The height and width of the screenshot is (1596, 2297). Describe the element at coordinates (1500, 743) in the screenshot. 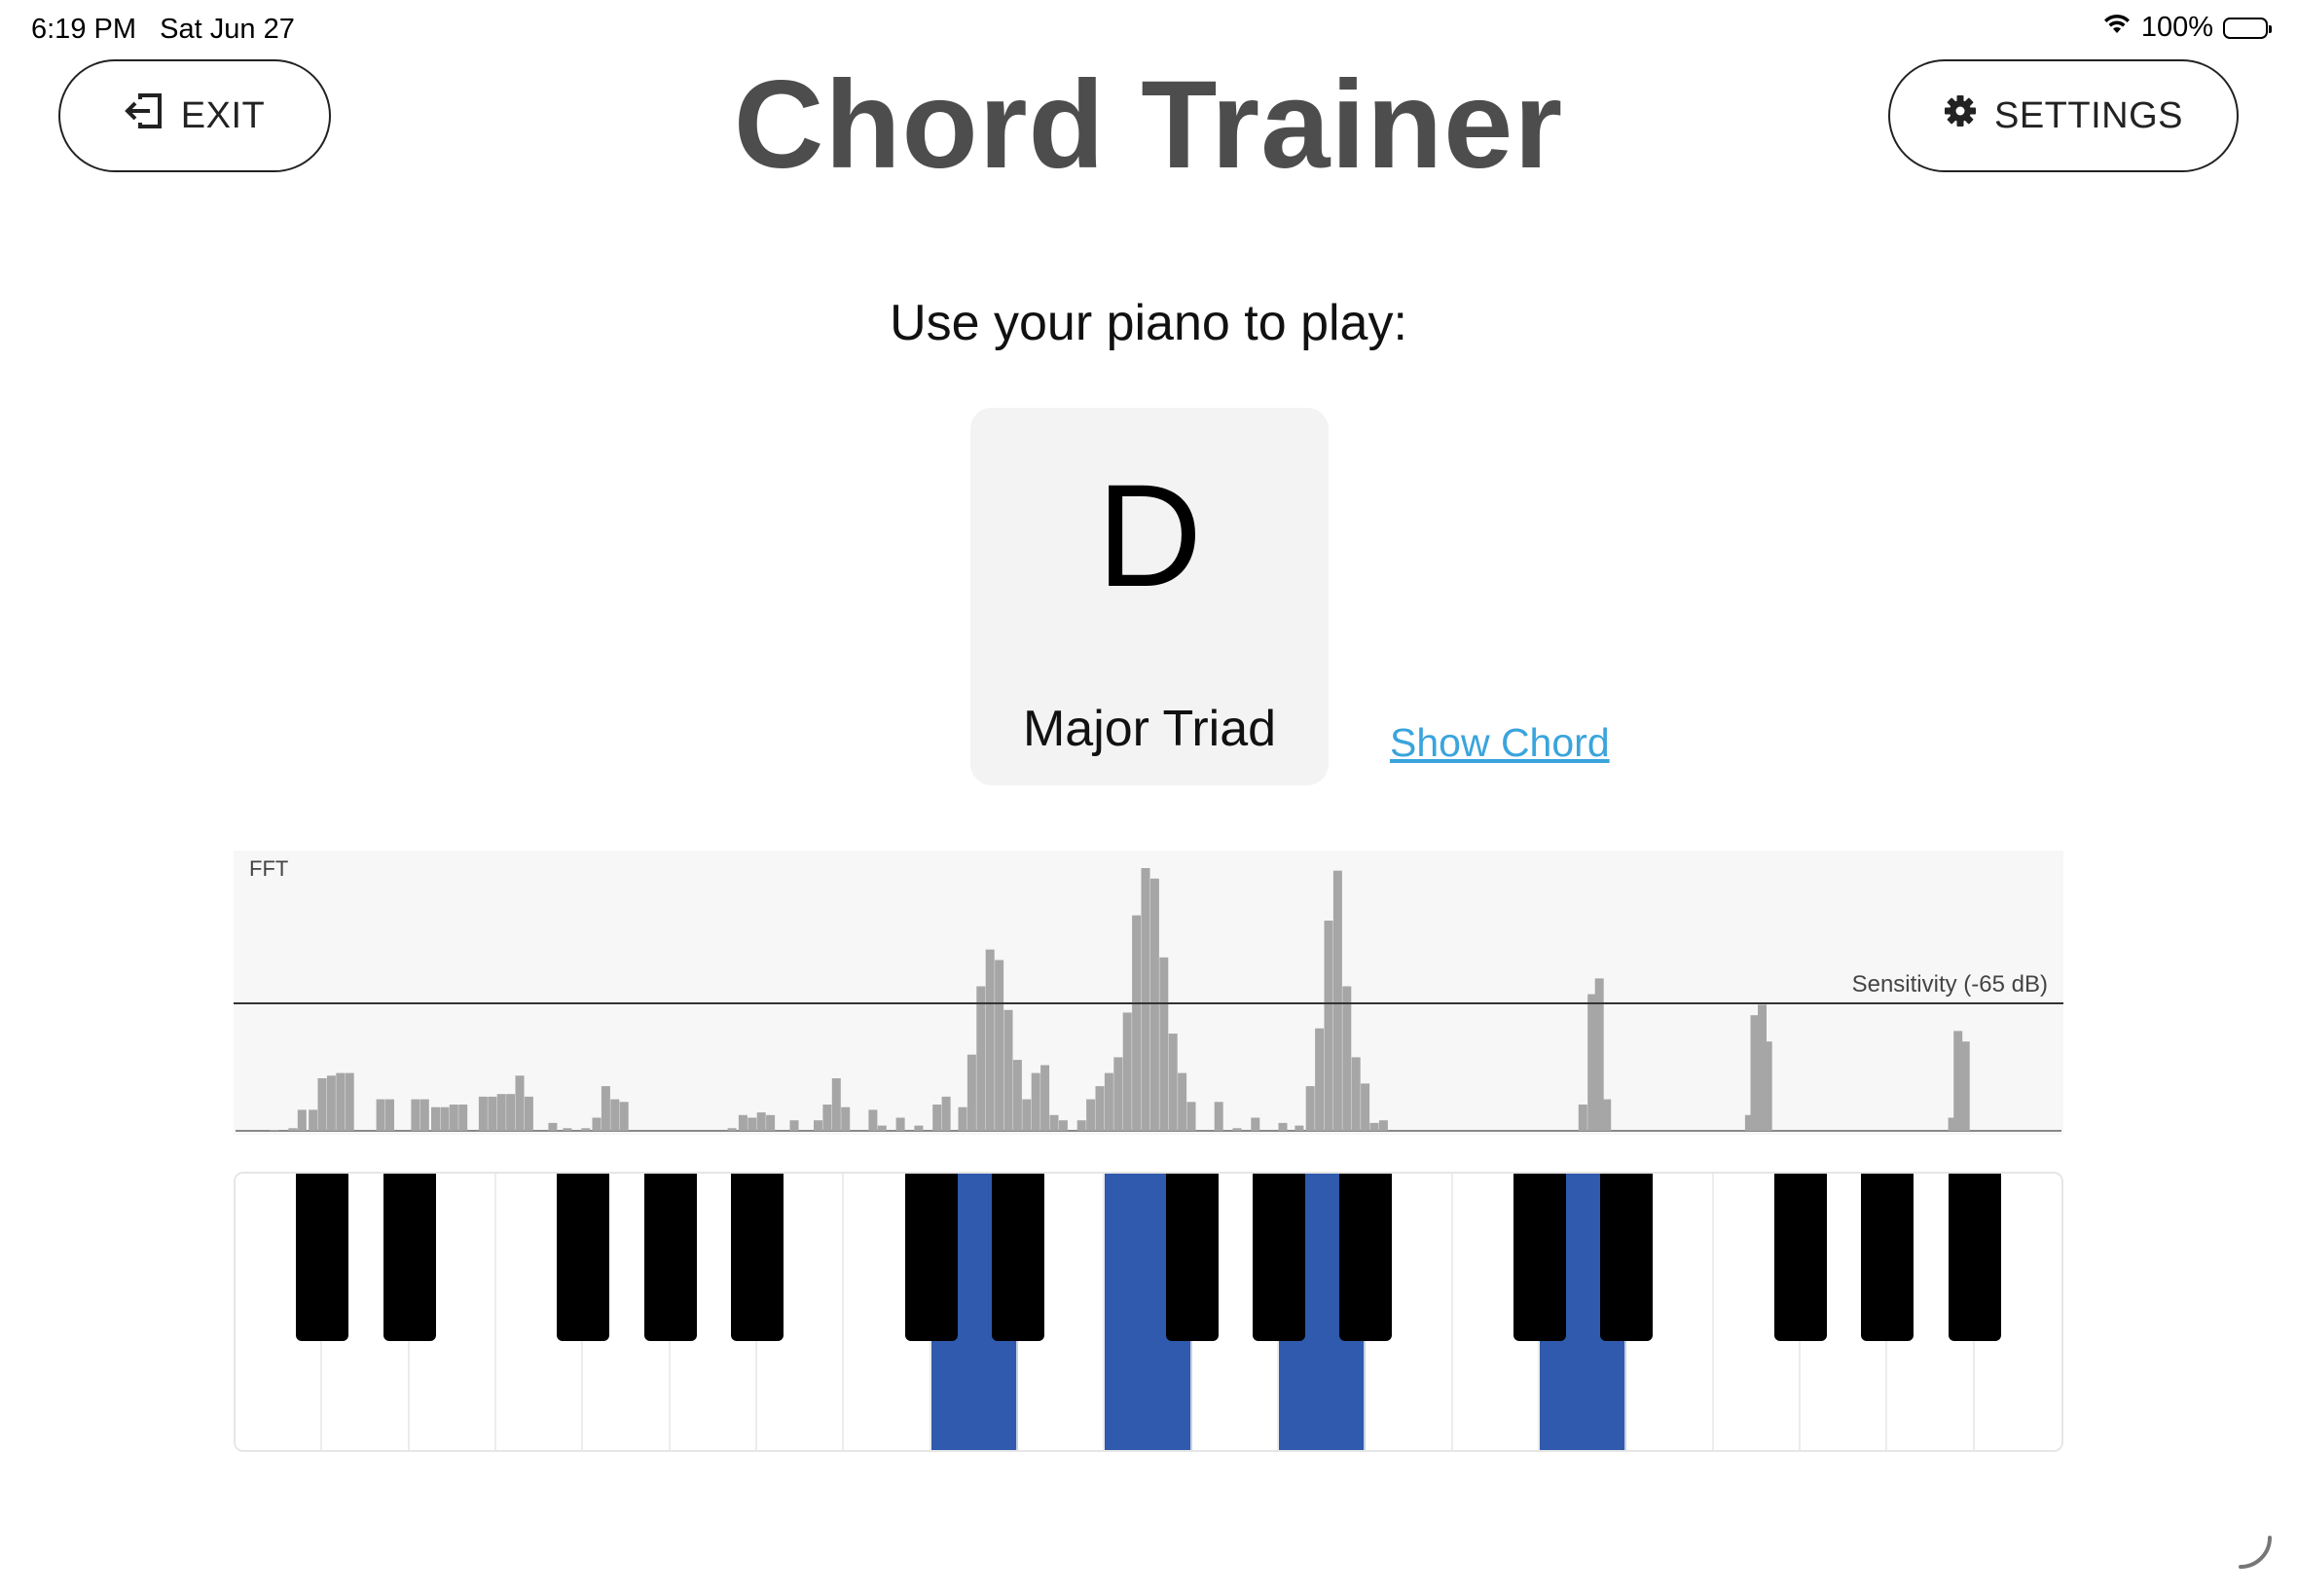

I see `show-chord-link: Show Chord` at that location.